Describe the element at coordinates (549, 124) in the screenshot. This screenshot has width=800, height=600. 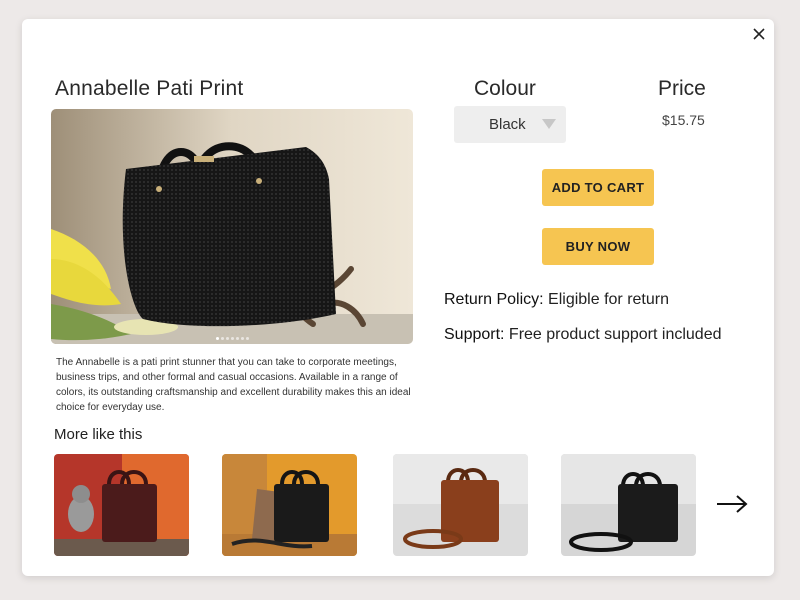
I see `chevron-down-icon` at that location.